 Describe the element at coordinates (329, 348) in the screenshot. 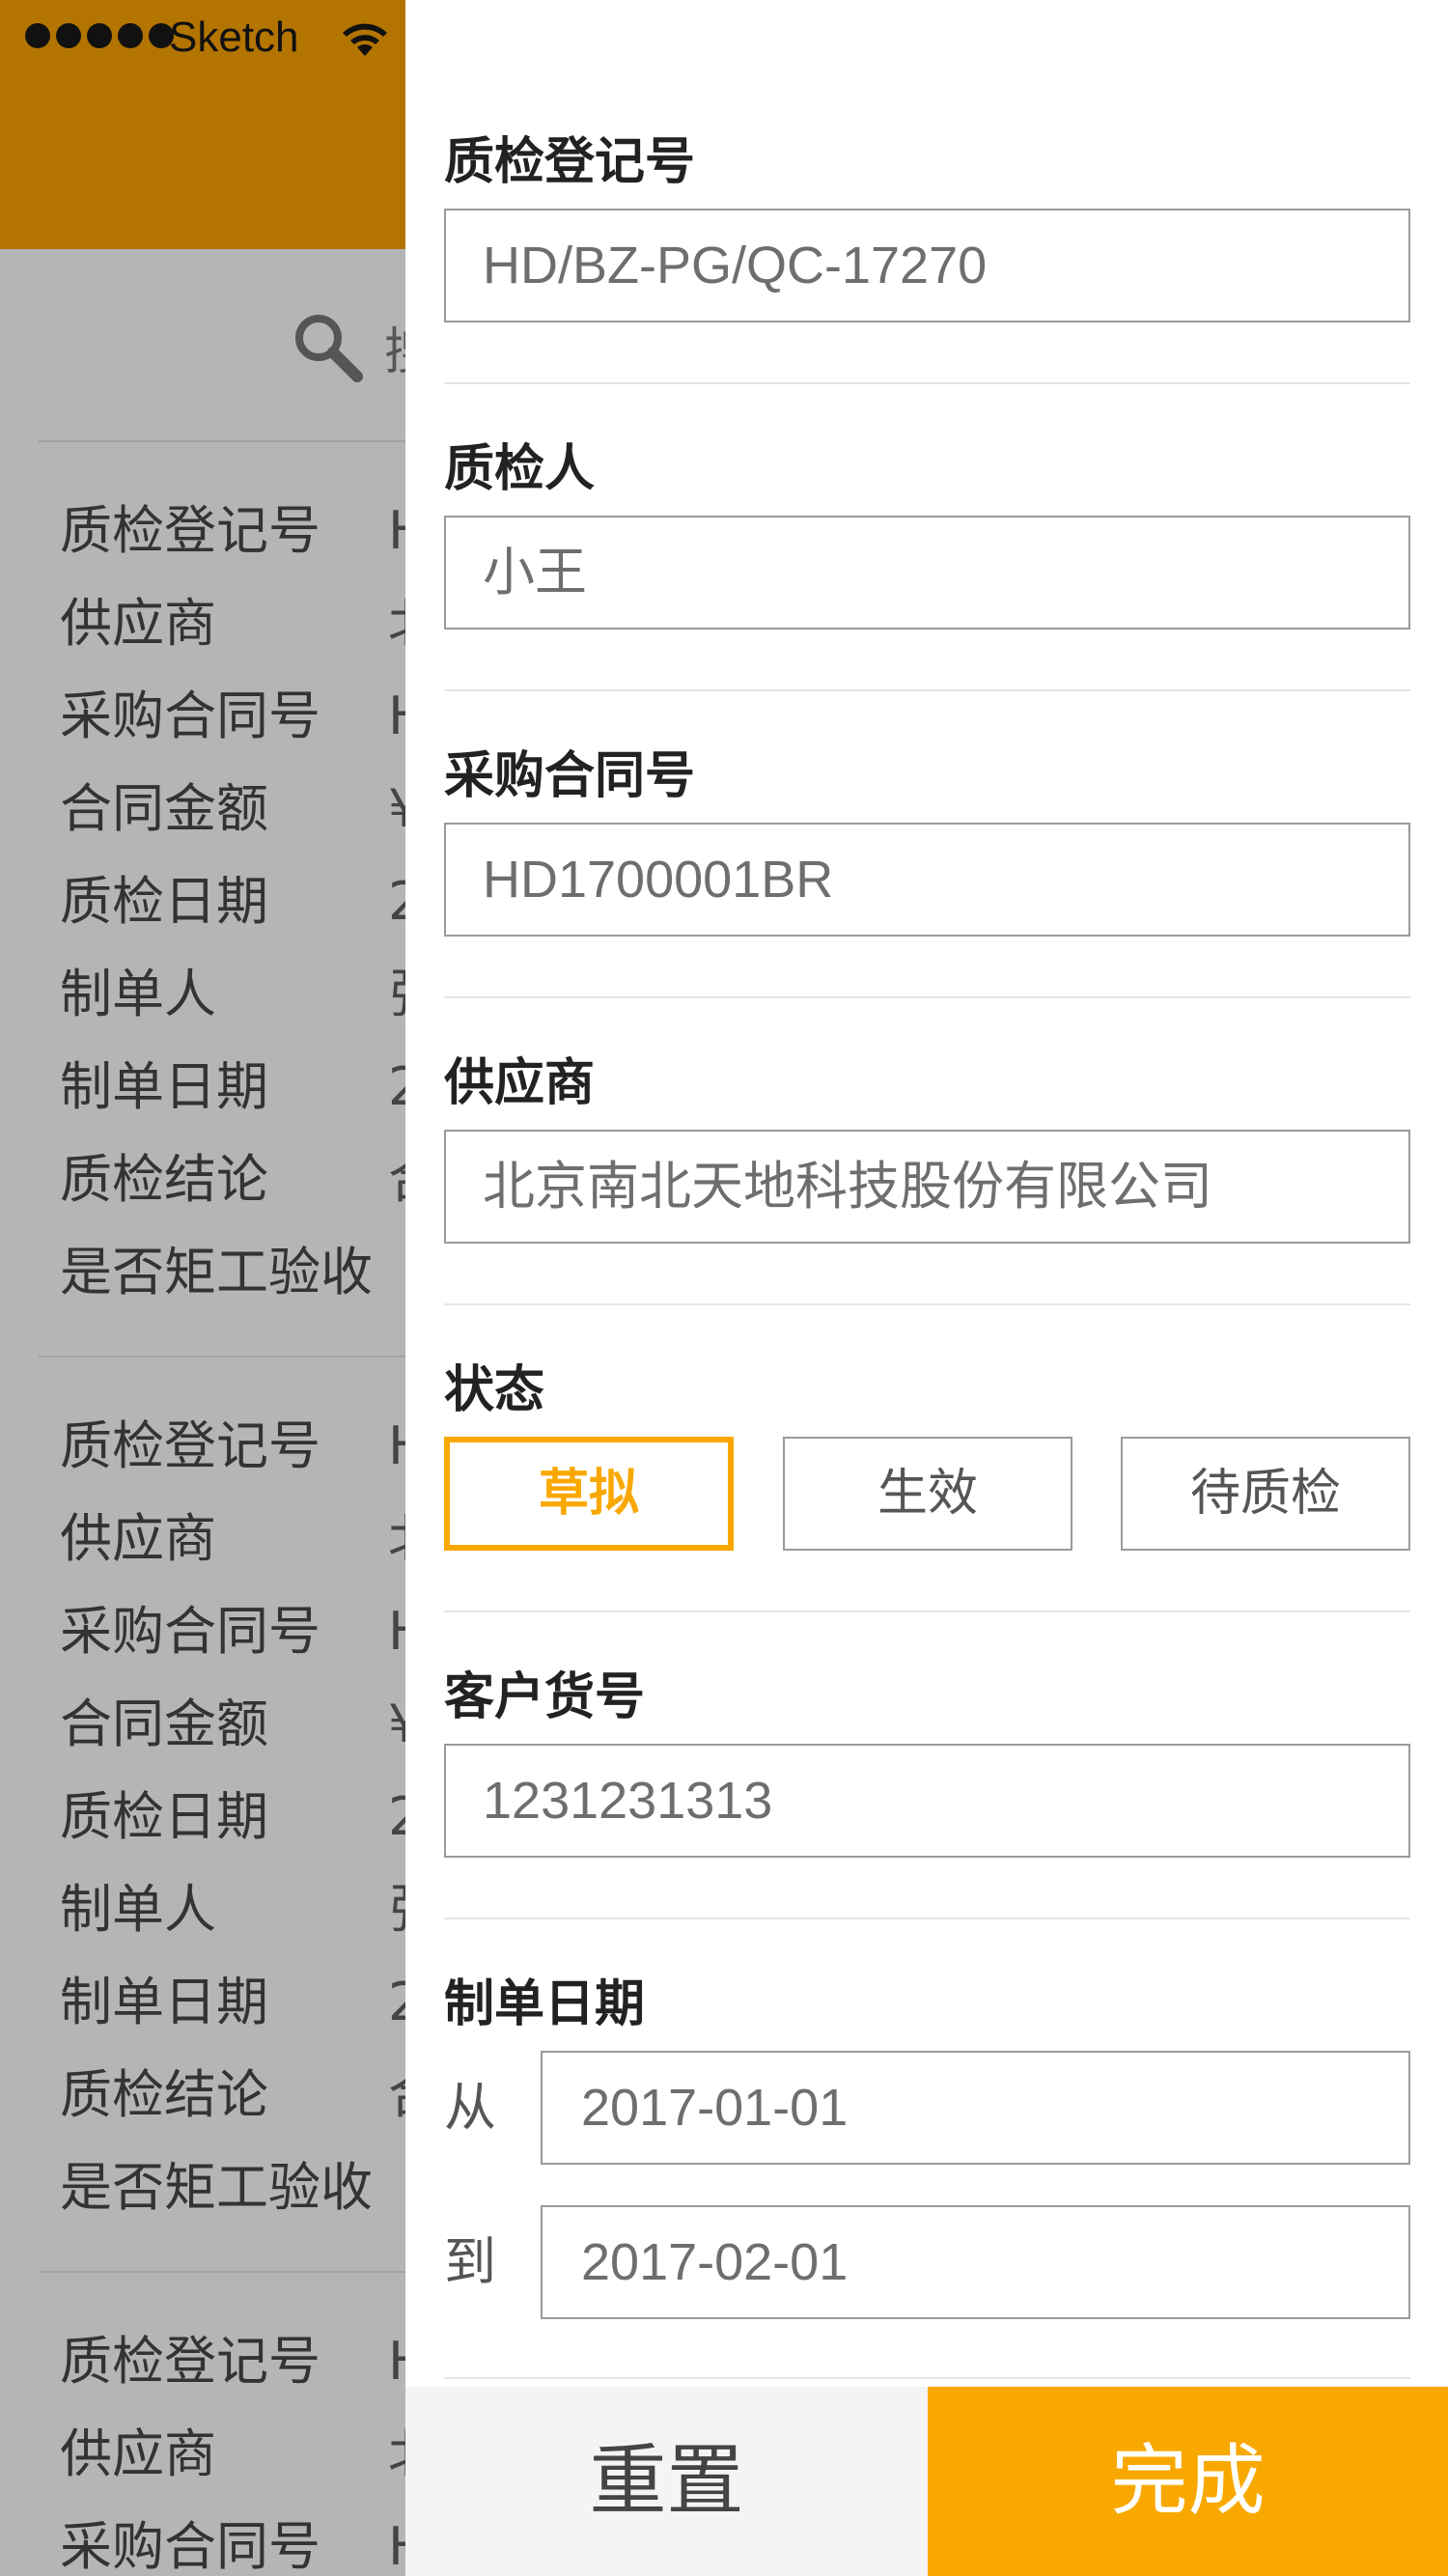

I see `search-icon` at that location.